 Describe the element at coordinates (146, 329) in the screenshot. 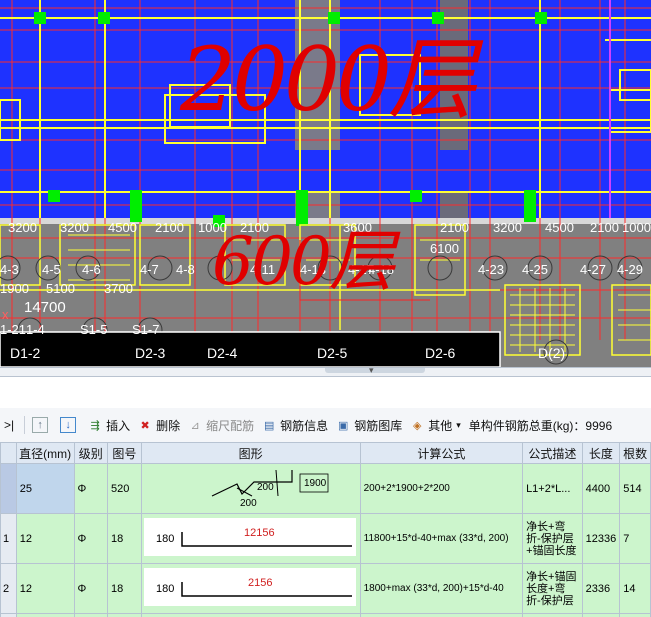

I see `beam-id-label: S1-7` at that location.